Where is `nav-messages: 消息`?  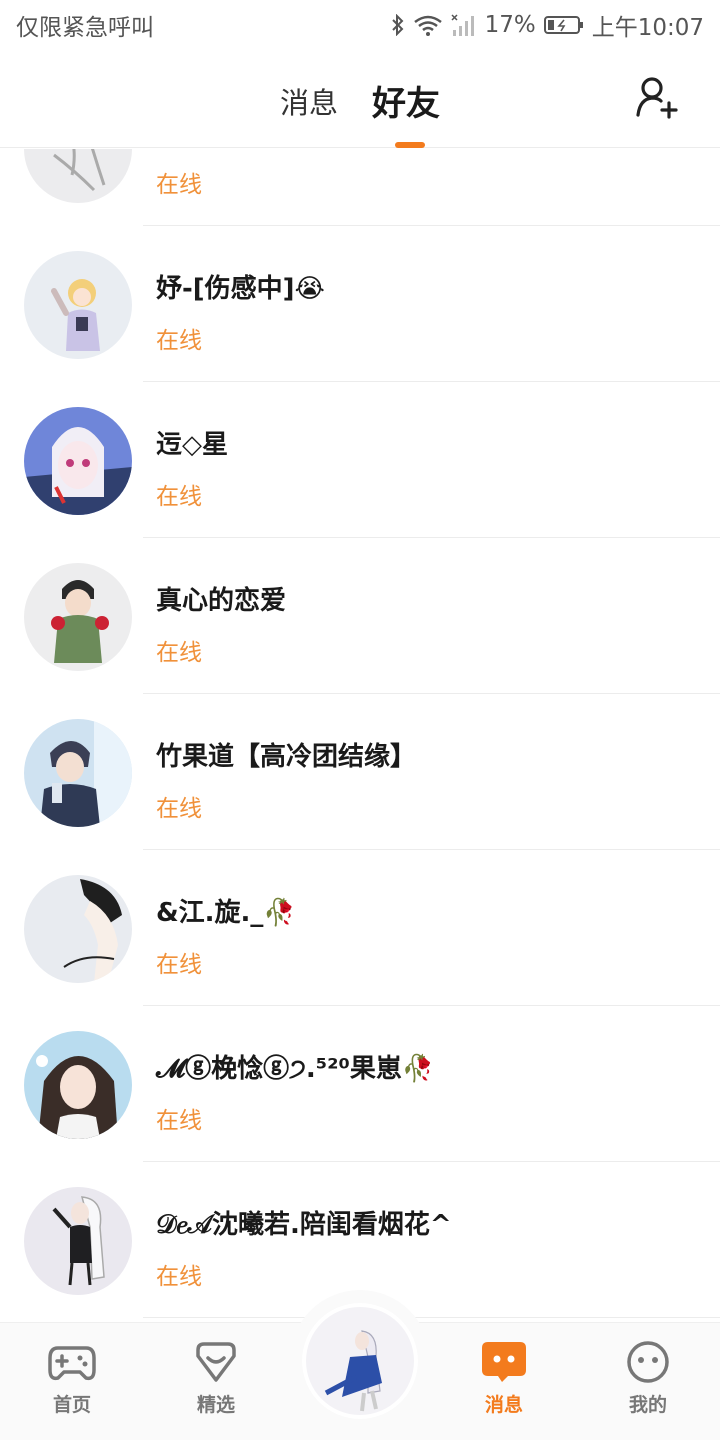
nav-messages: 消息 is located at coordinates (504, 1378).